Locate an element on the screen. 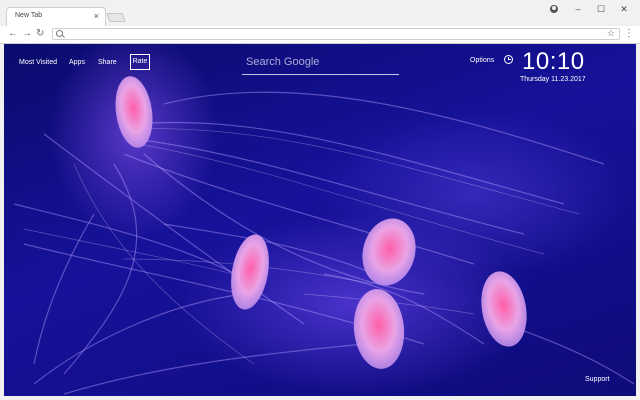 This screenshot has width=640, height=400. tab-title: New Tab is located at coordinates (29, 15).